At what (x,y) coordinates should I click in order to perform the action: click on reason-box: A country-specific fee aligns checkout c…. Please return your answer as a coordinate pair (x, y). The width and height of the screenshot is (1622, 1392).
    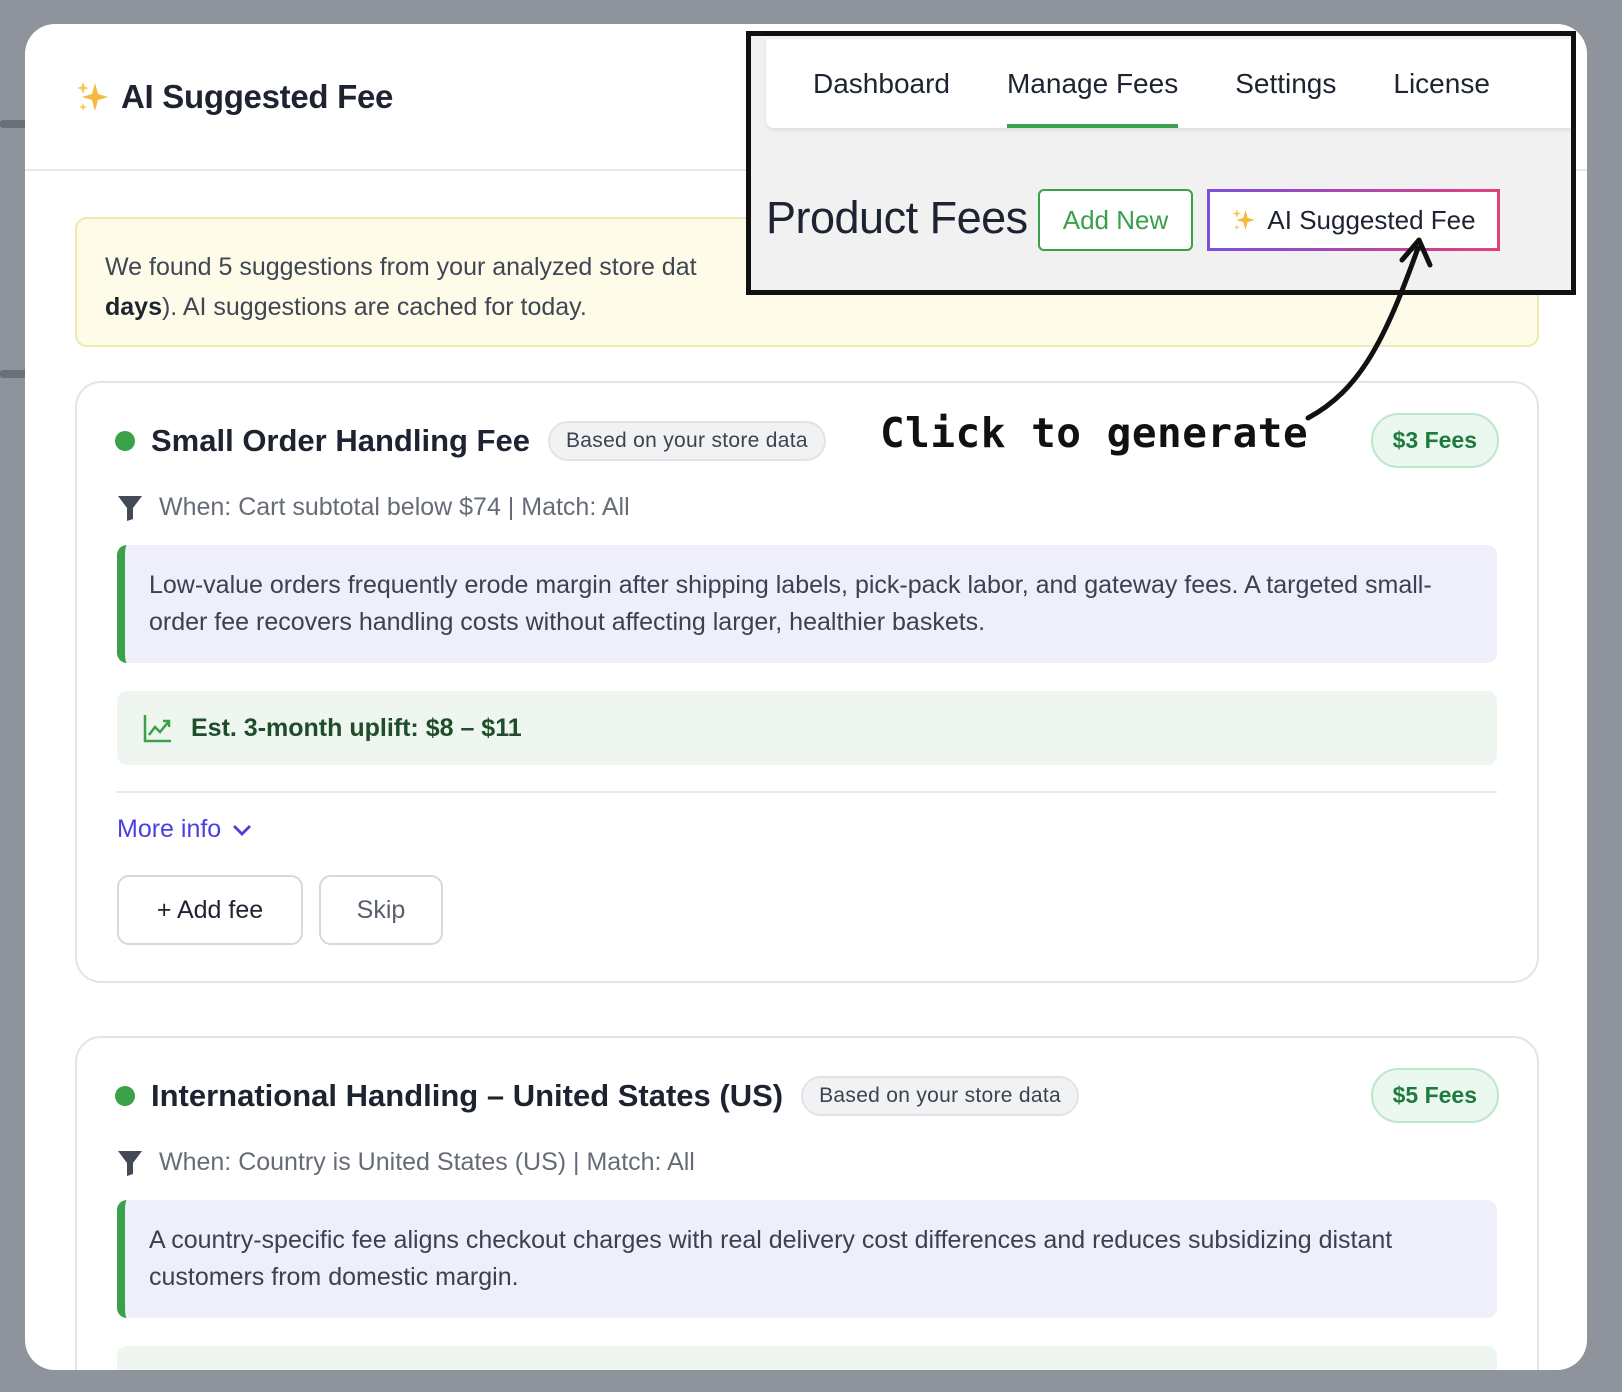
    Looking at the image, I should click on (807, 1259).